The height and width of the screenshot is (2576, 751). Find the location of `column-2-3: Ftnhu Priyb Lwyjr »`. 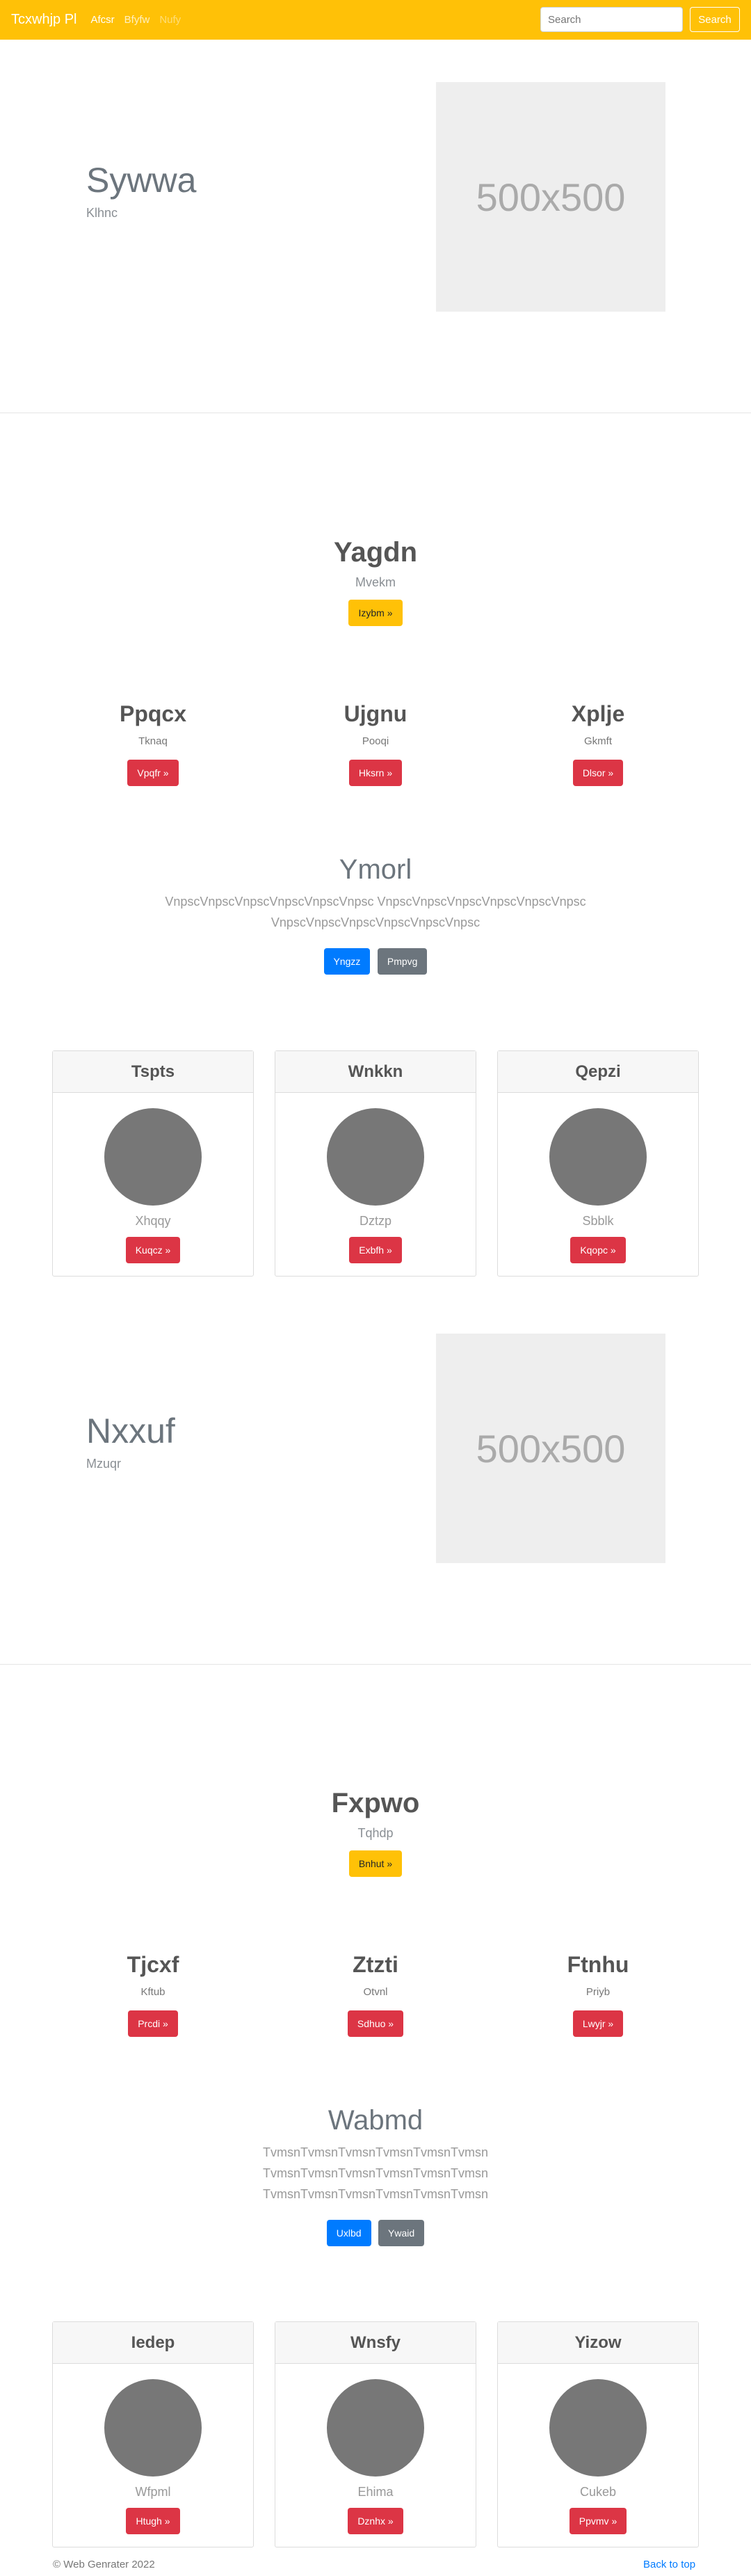

column-2-3: Ftnhu Priyb Lwyjr » is located at coordinates (598, 1994).